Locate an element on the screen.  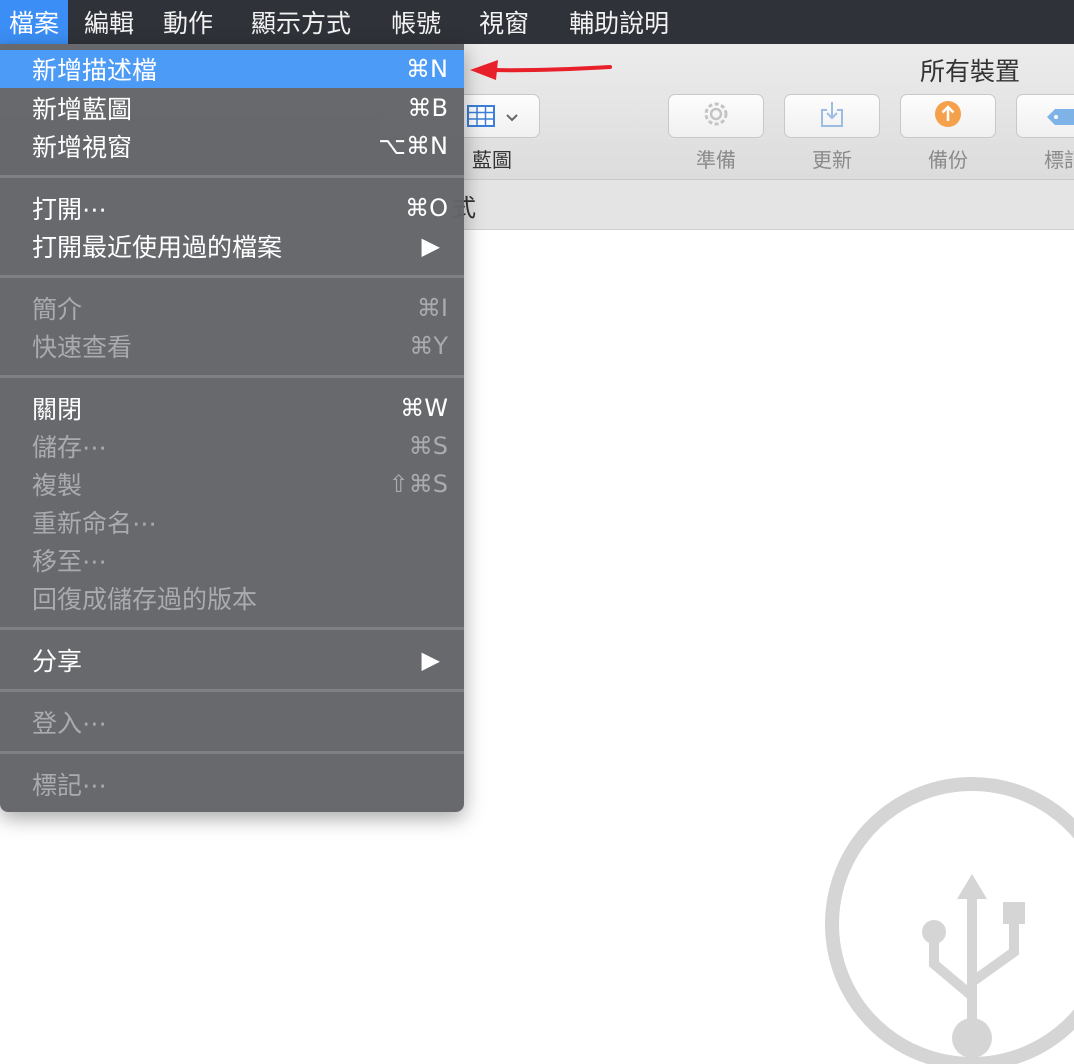
menu-item-sign-in: 登入⋯ is located at coordinates (232, 722).